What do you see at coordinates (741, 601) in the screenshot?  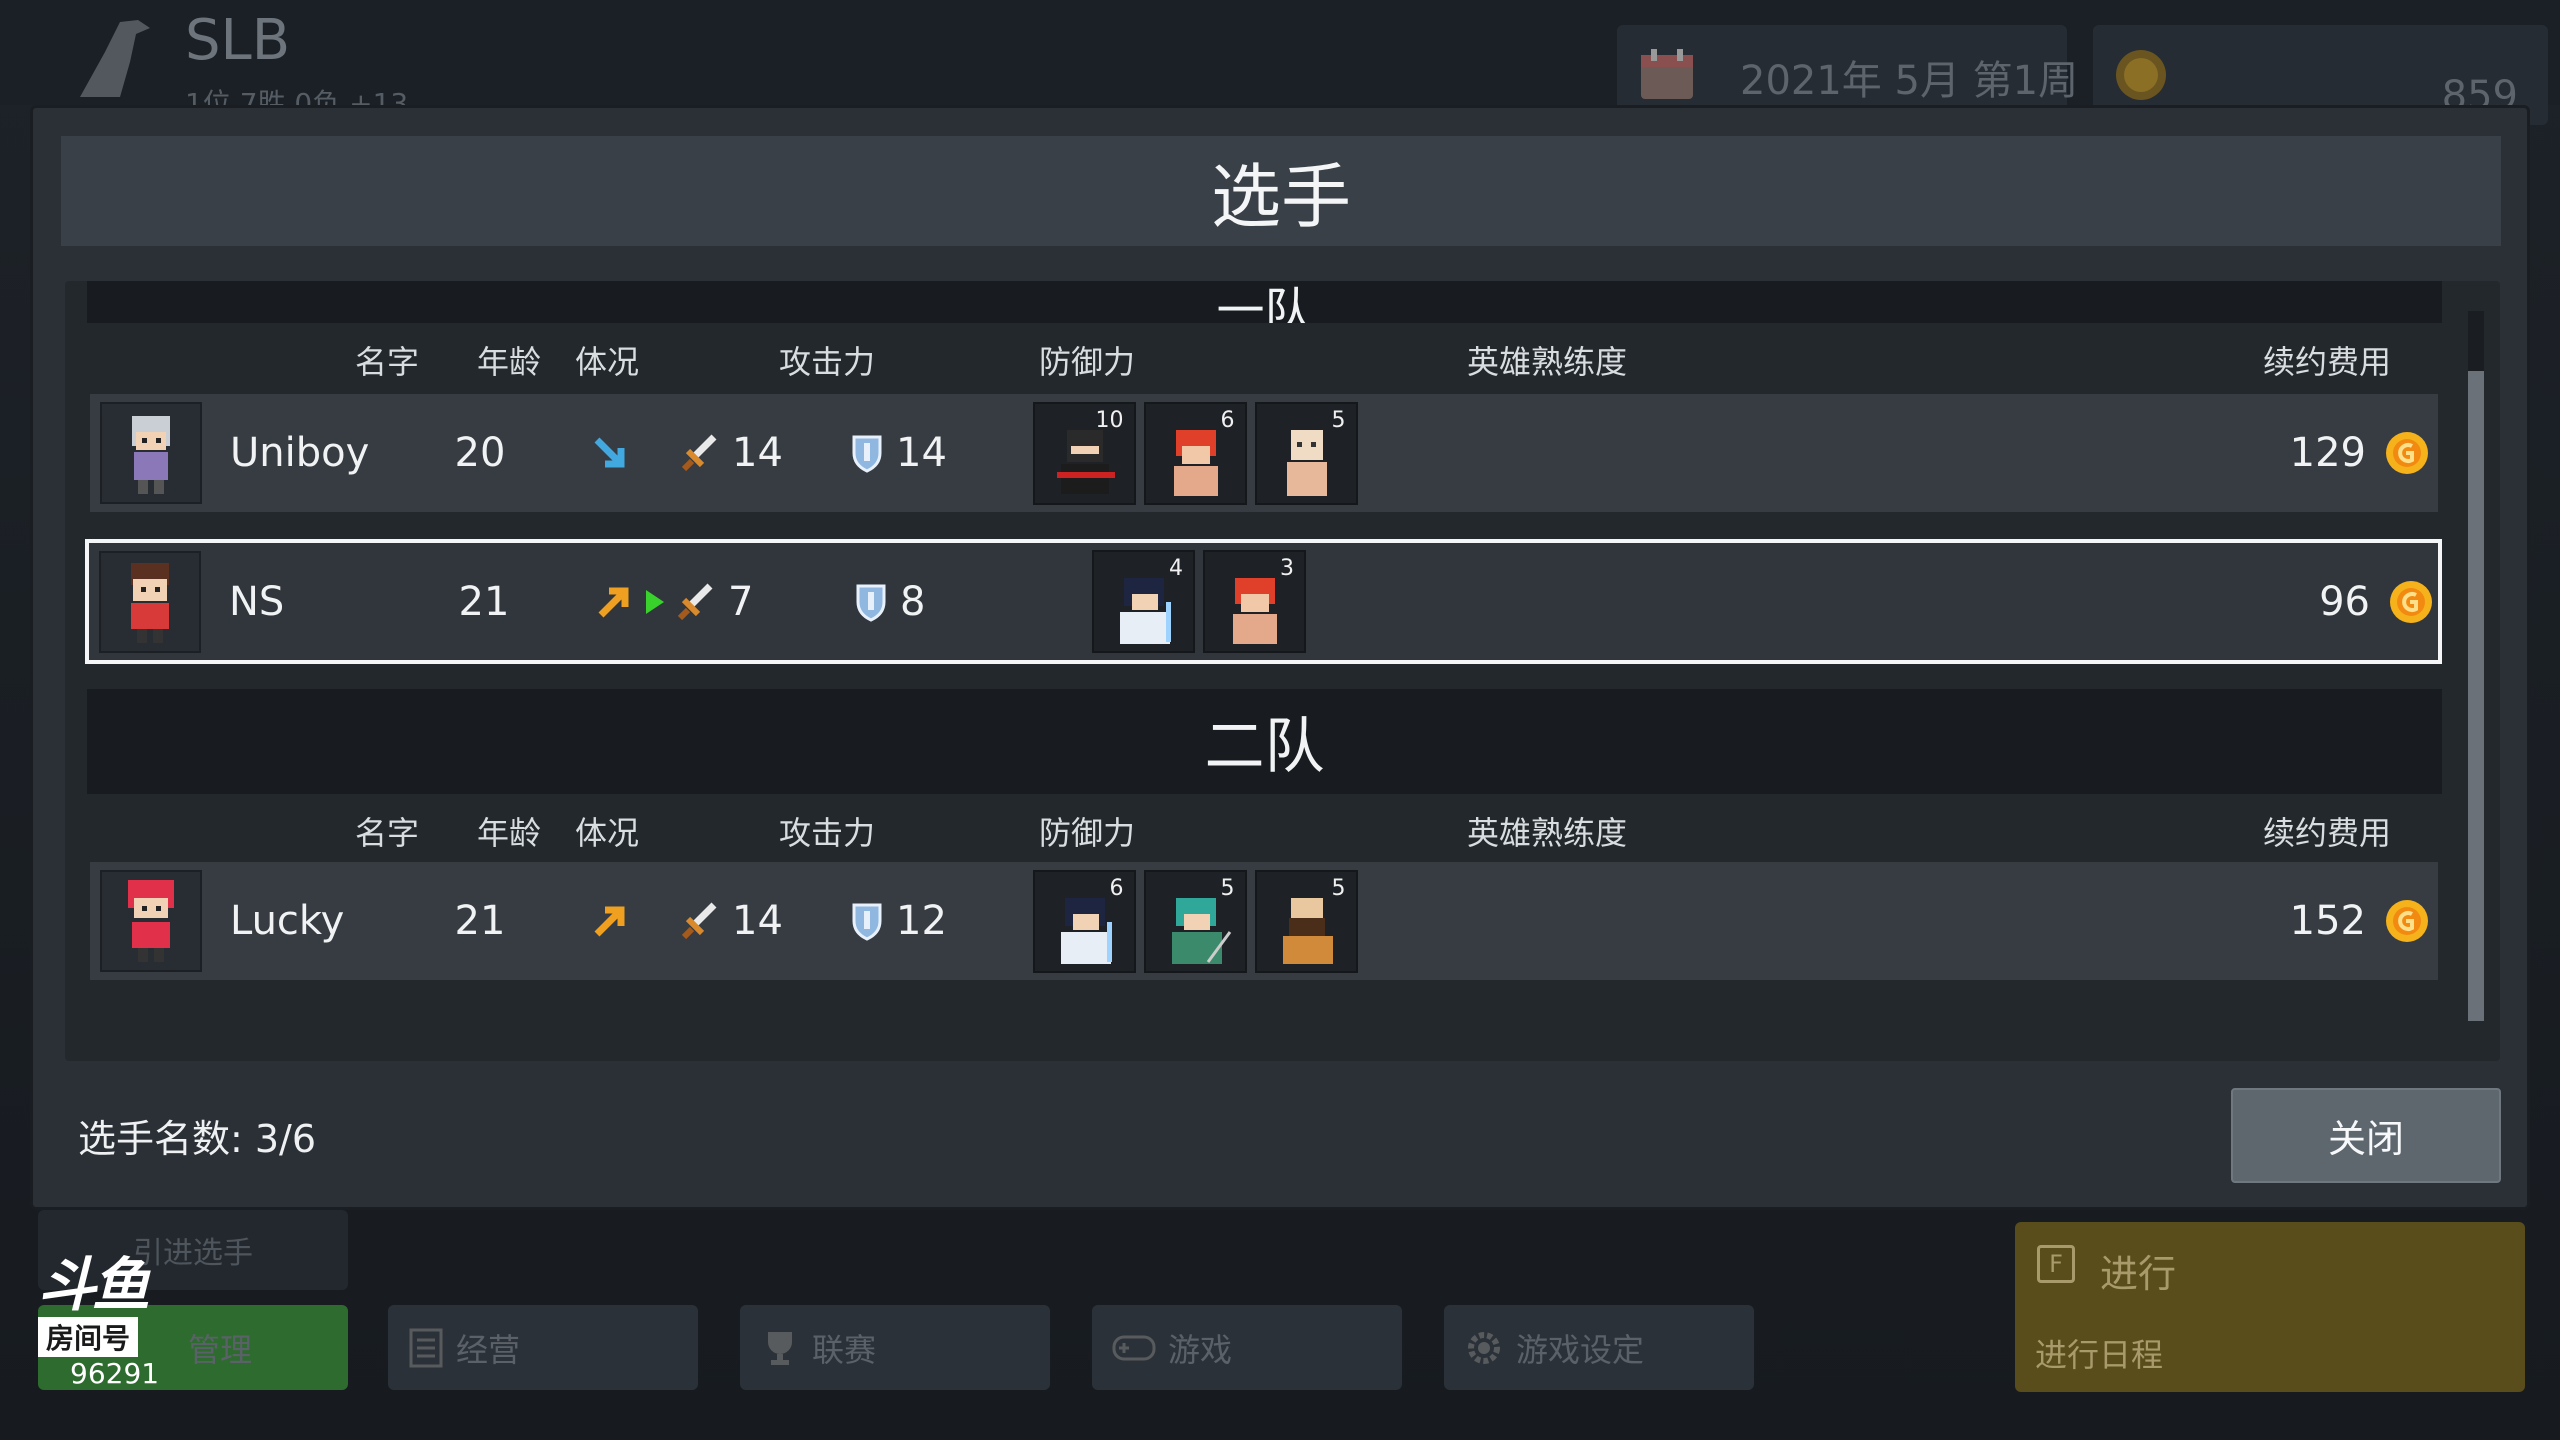 I see `attack-value: 7` at bounding box center [741, 601].